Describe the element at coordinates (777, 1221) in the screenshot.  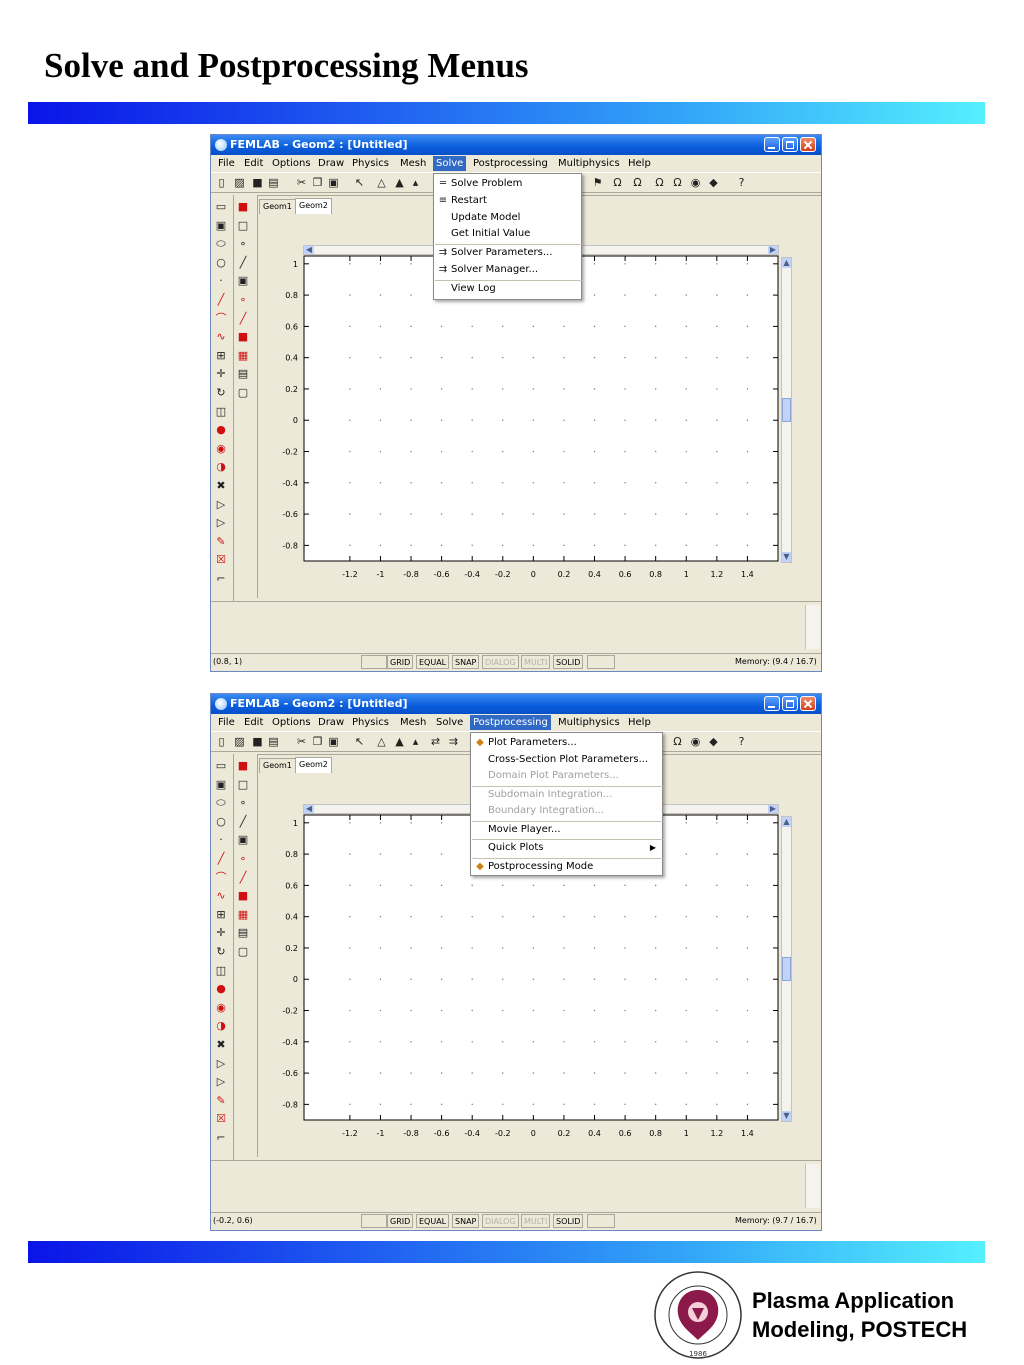
I see `memory-readout: Memory: (9.7 / 16.7)` at that location.